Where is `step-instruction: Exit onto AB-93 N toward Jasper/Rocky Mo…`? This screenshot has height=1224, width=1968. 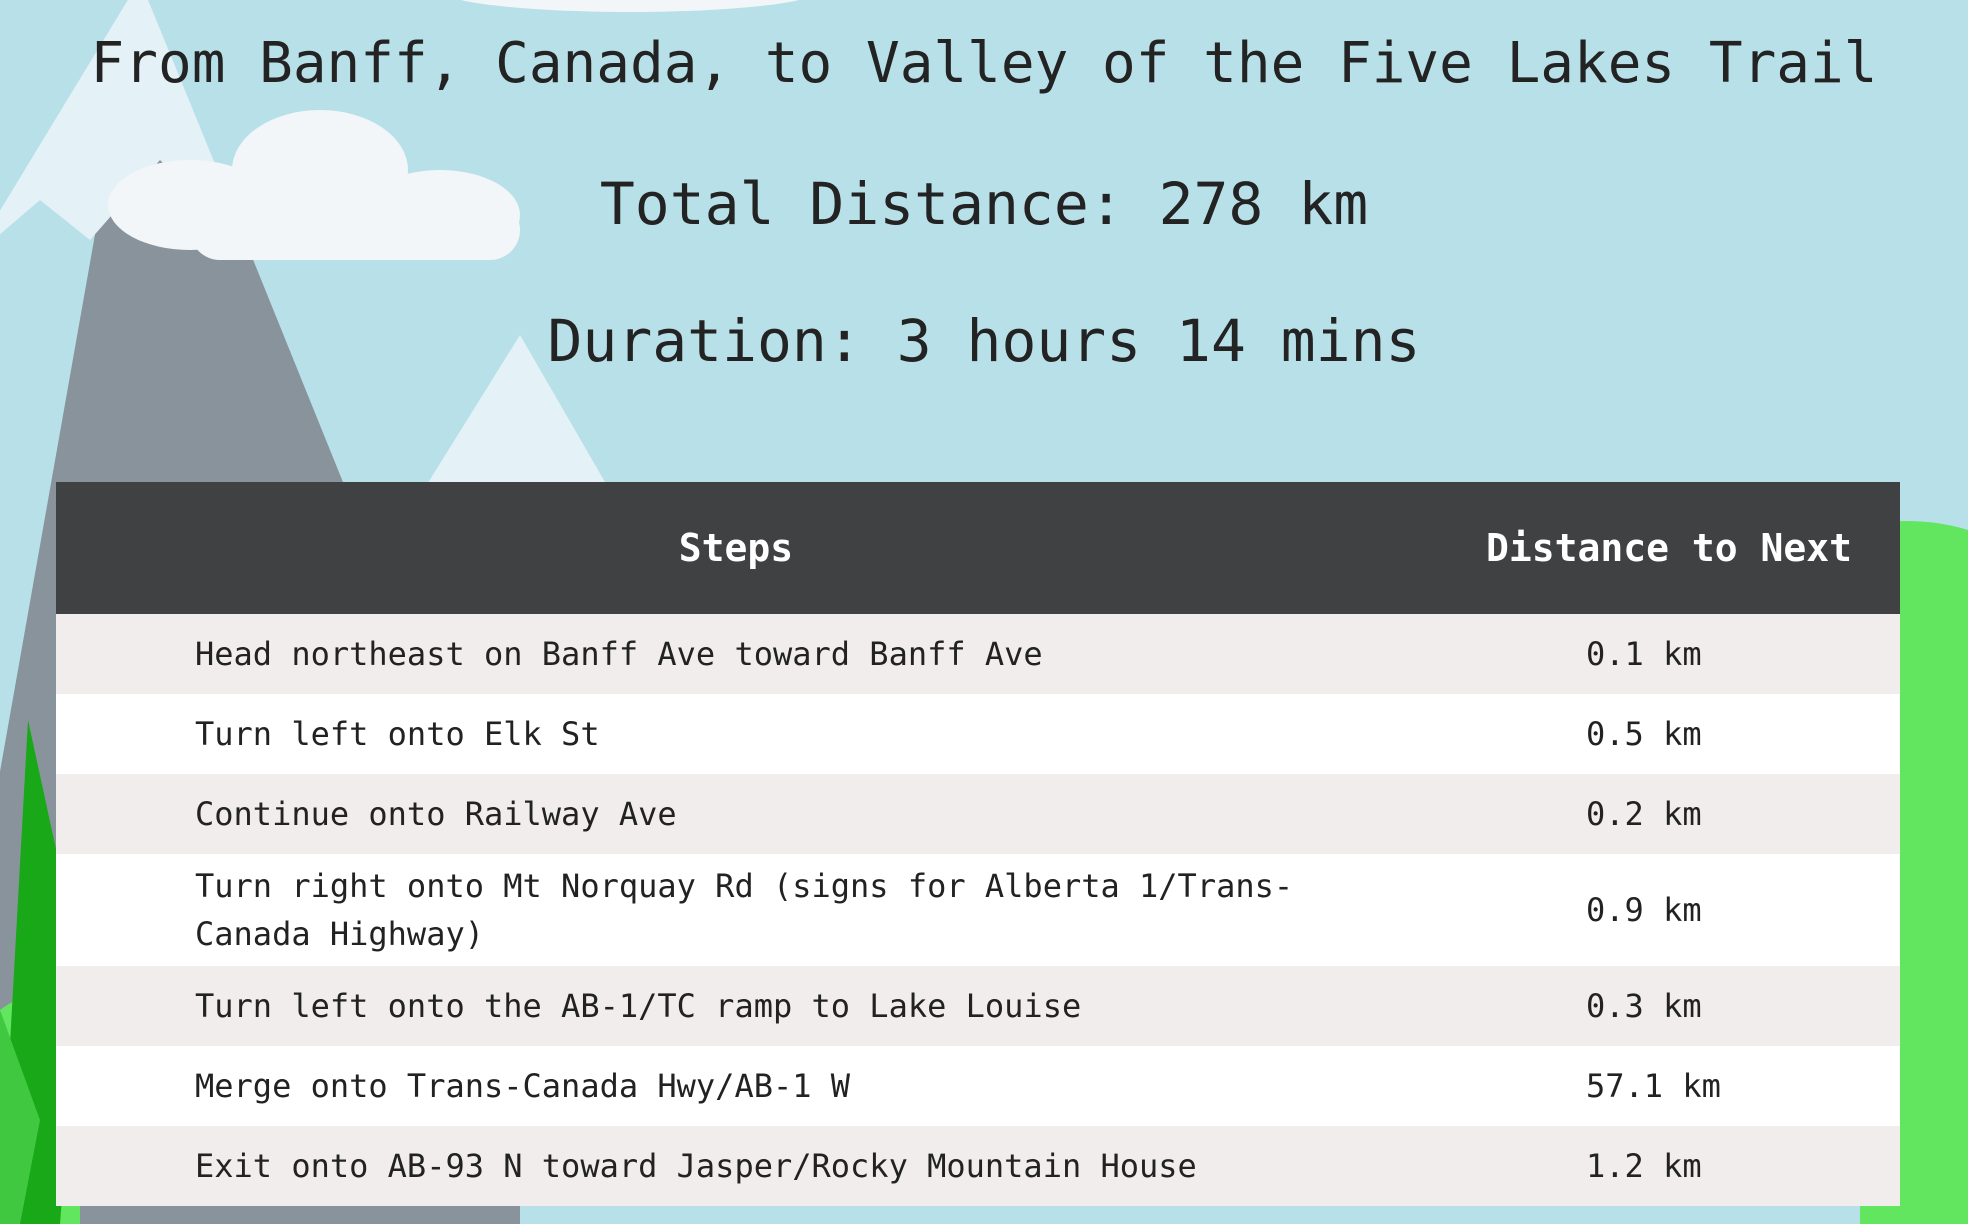
step-instruction: Exit onto AB-93 N toward Jasper/Rocky Mo… is located at coordinates (736, 1166).